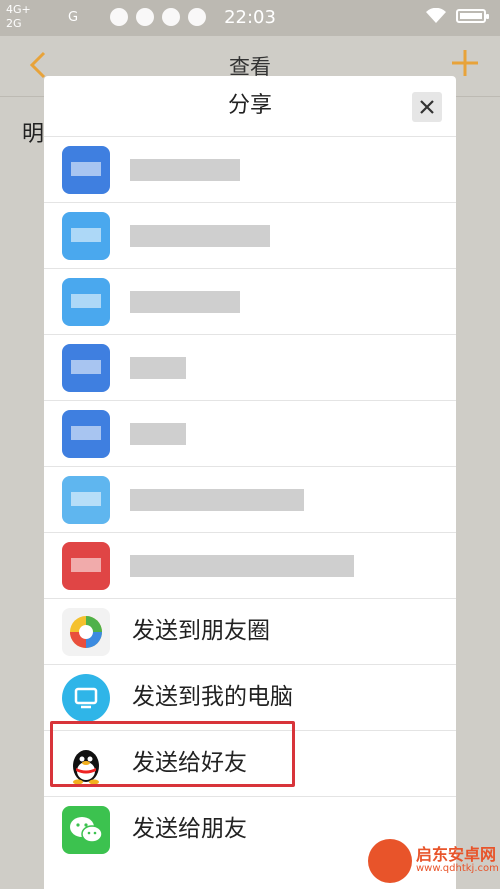 The height and width of the screenshot is (889, 500). What do you see at coordinates (390, 861) in the screenshot?
I see `watermark-logo` at bounding box center [390, 861].